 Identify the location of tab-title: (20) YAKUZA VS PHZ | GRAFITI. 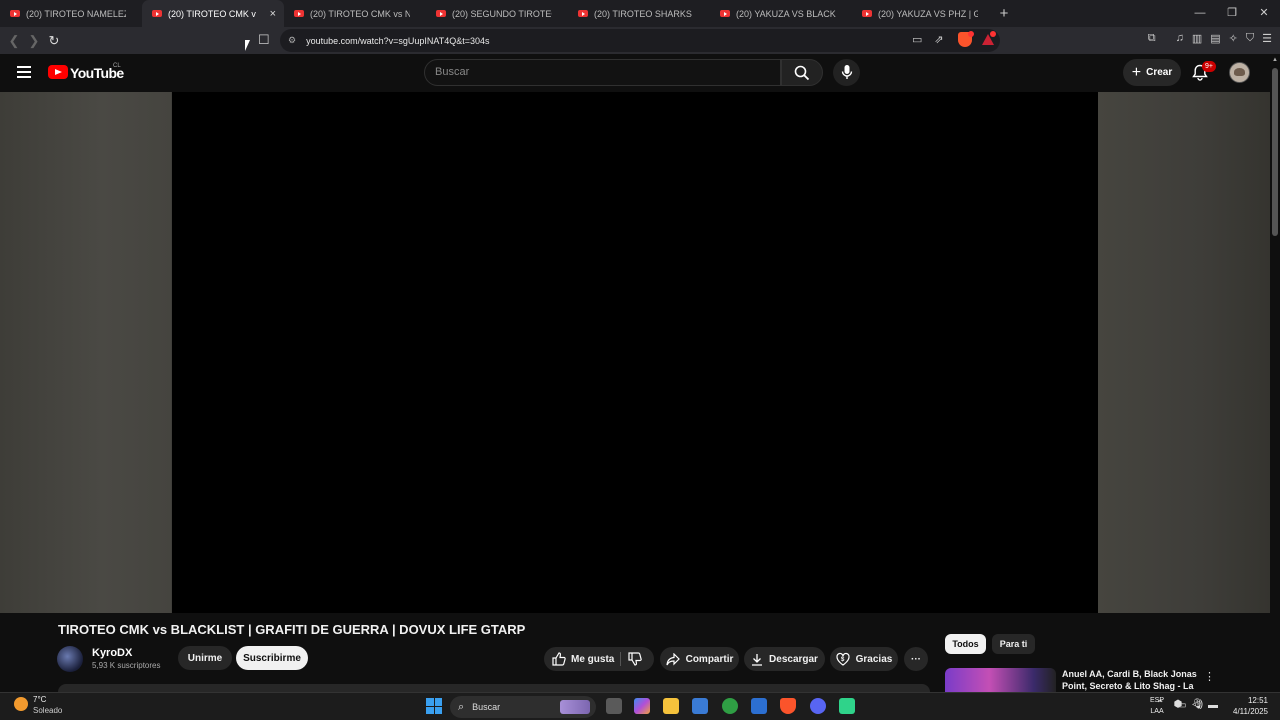
(928, 13).